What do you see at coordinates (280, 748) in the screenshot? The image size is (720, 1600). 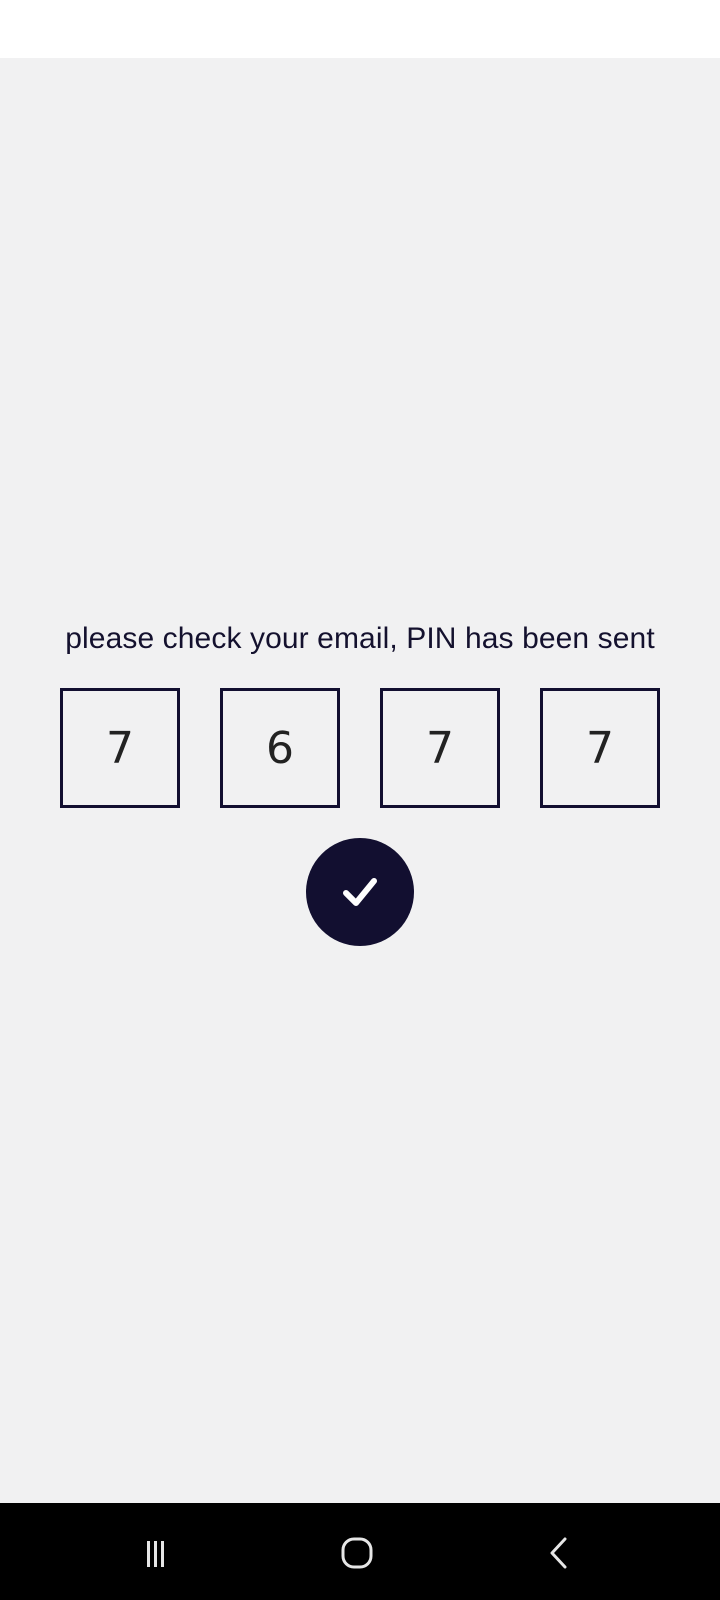 I see `pin-digit-2-field: 6` at bounding box center [280, 748].